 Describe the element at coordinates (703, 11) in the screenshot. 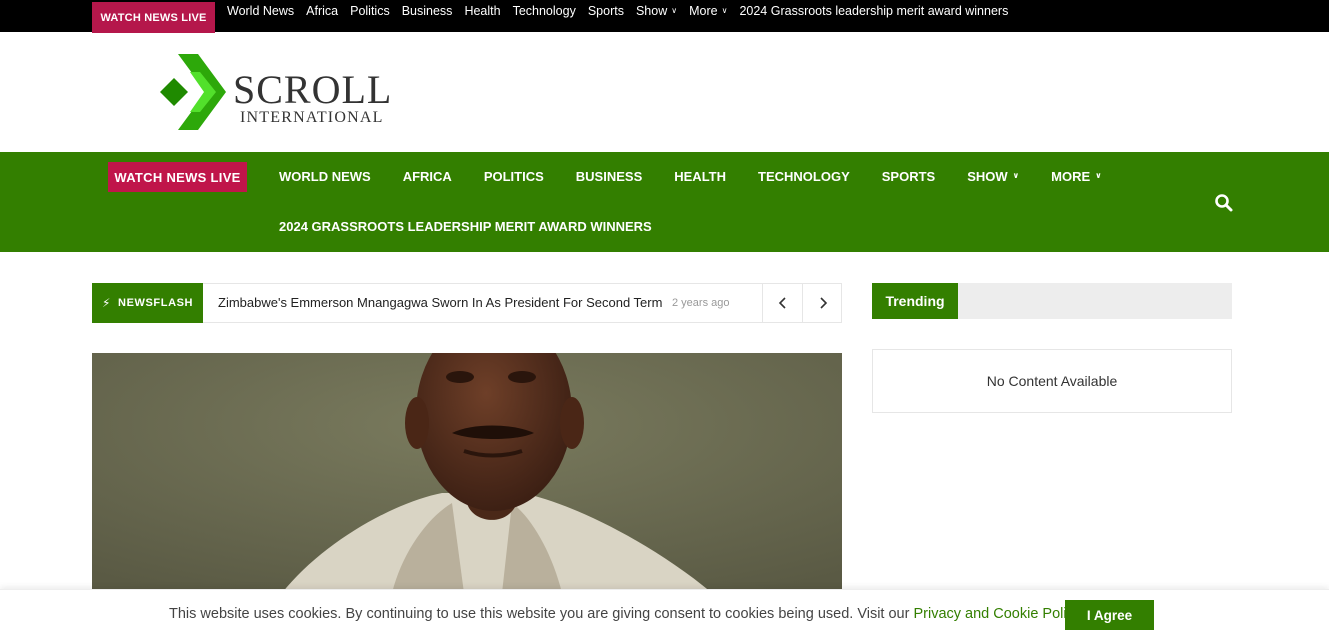

I see `top-nav-more-label: More` at that location.